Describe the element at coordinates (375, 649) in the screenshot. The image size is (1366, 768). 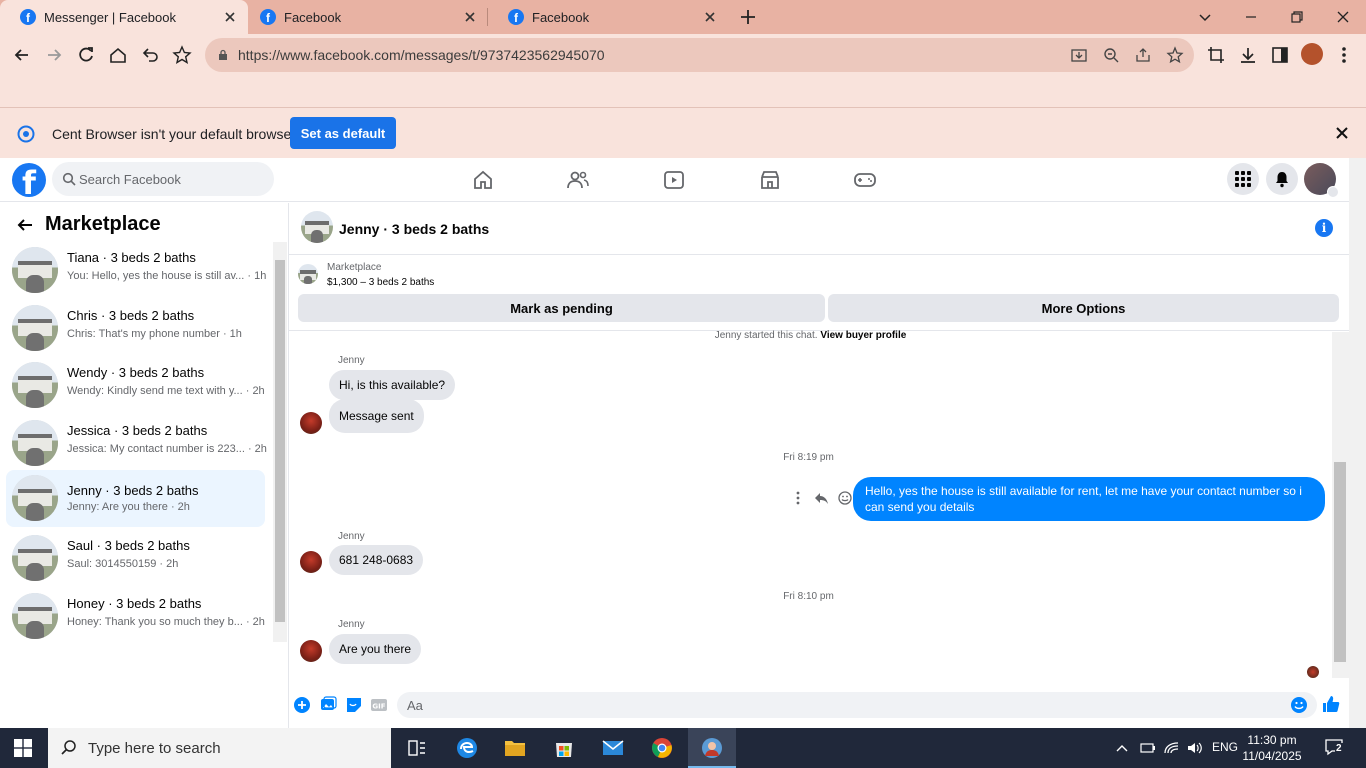
I see `message-bubble: Are you there` at that location.